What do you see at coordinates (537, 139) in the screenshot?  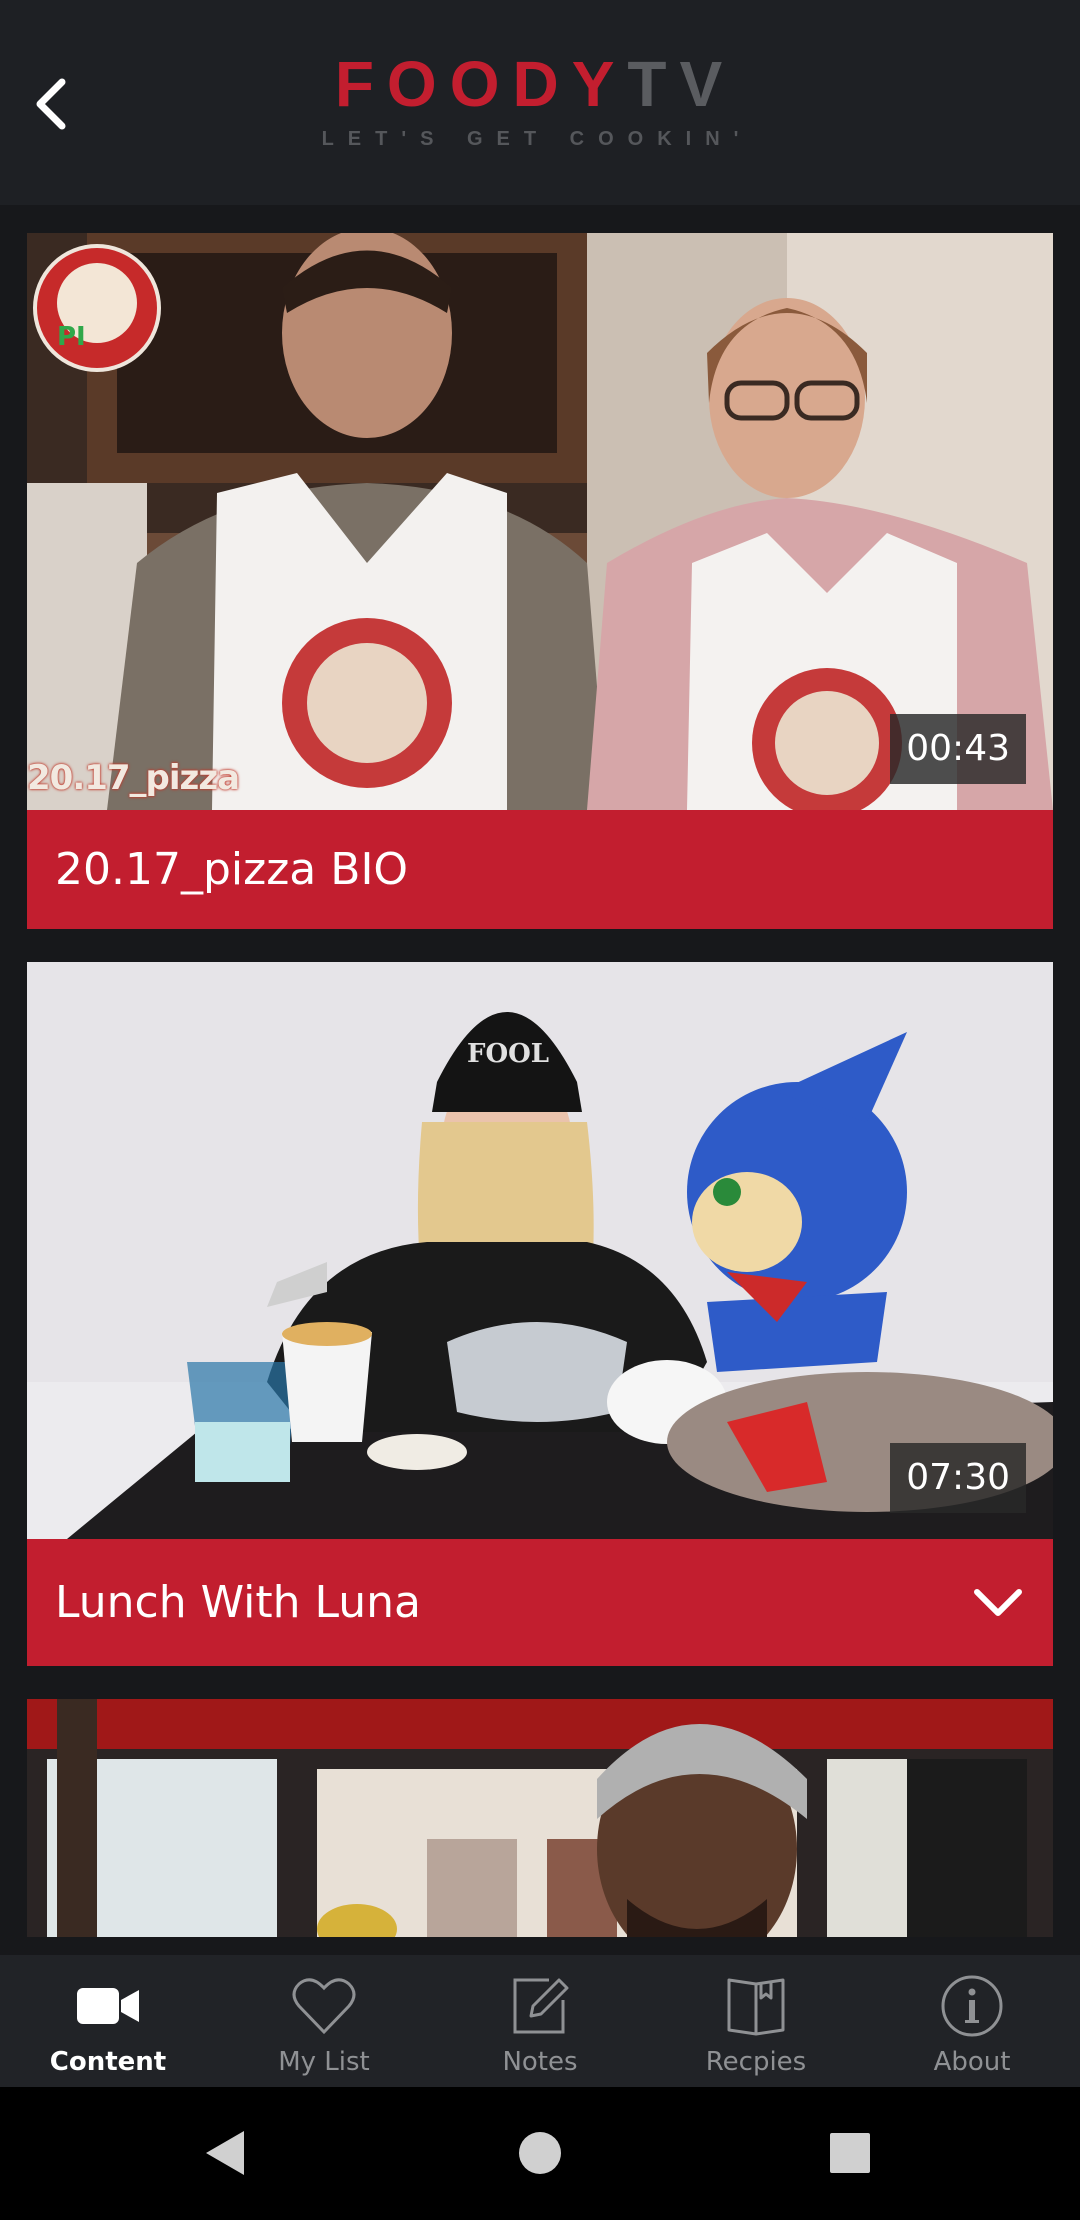 I see `logo-tagline: LET'S GET COOKIN'` at bounding box center [537, 139].